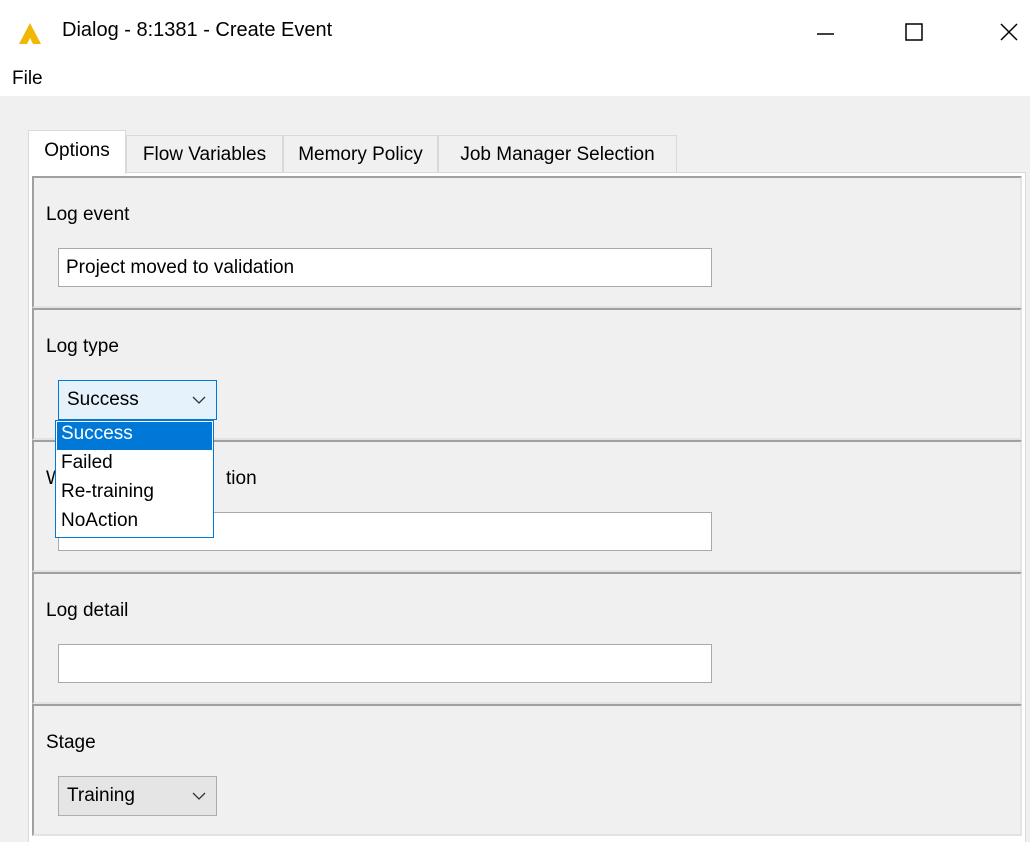 This screenshot has height=842, width=1030. What do you see at coordinates (134, 465) in the screenshot?
I see `log-type-option-failed: Failed` at bounding box center [134, 465].